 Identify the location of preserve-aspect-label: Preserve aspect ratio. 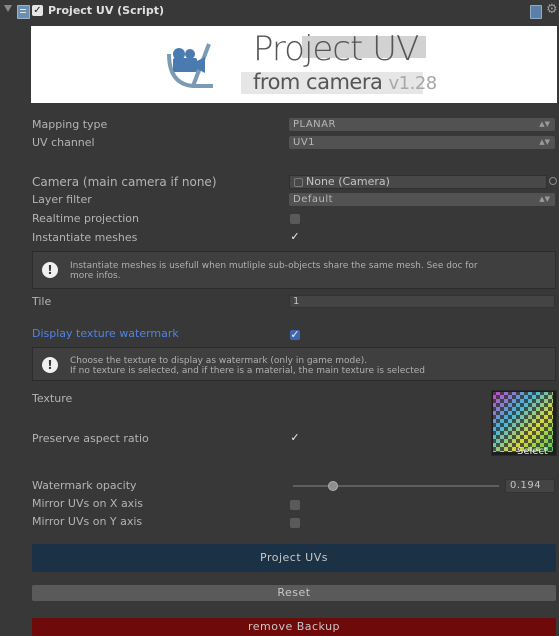
(90, 438).